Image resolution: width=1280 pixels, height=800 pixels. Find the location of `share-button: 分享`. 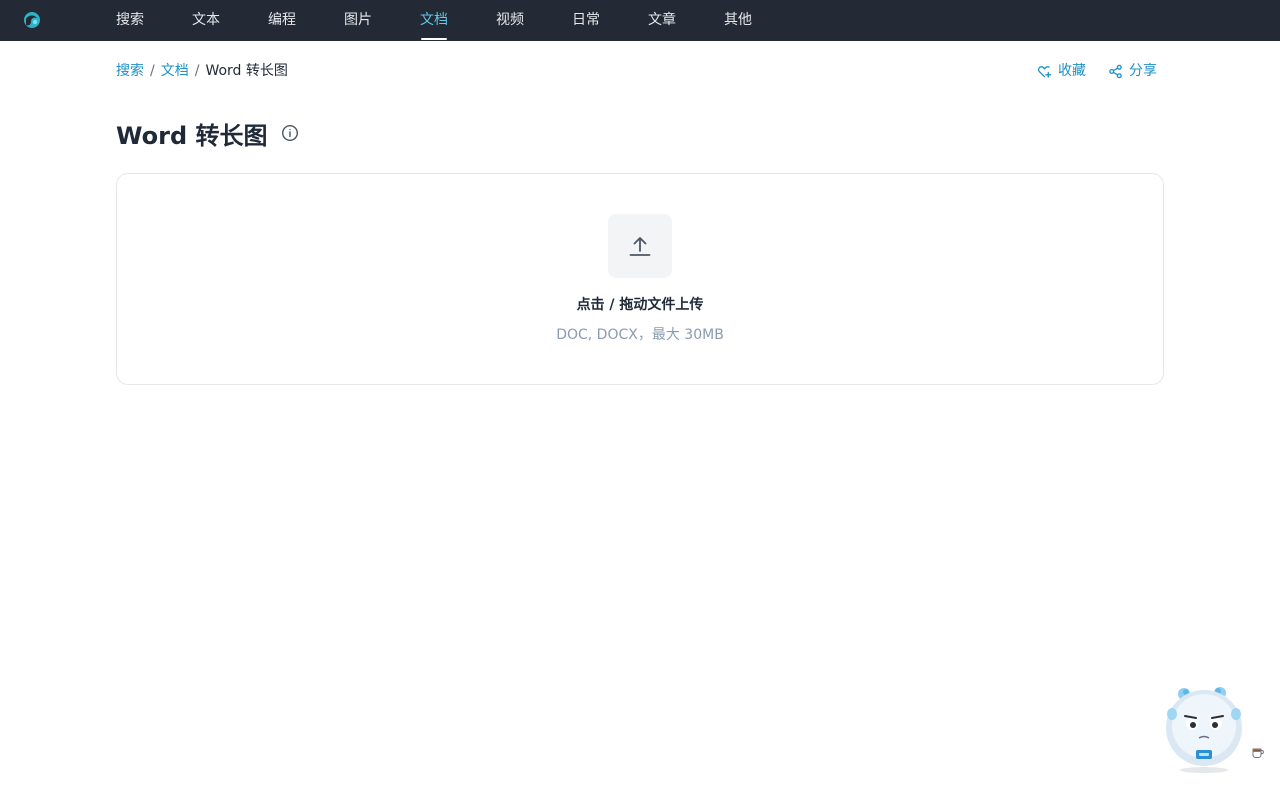

share-button: 分享 is located at coordinates (1132, 71).